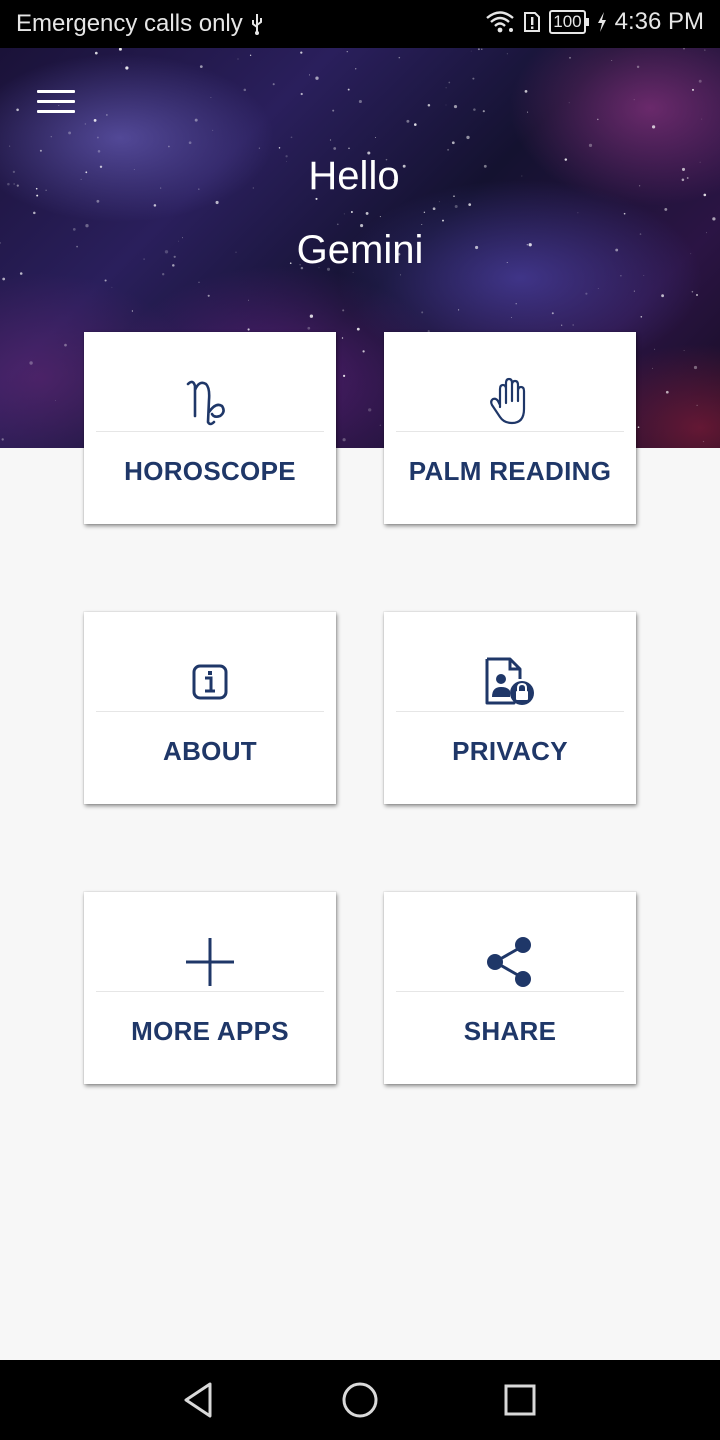  Describe the element at coordinates (532, 22) in the screenshot. I see `sim-alert-icon` at that location.